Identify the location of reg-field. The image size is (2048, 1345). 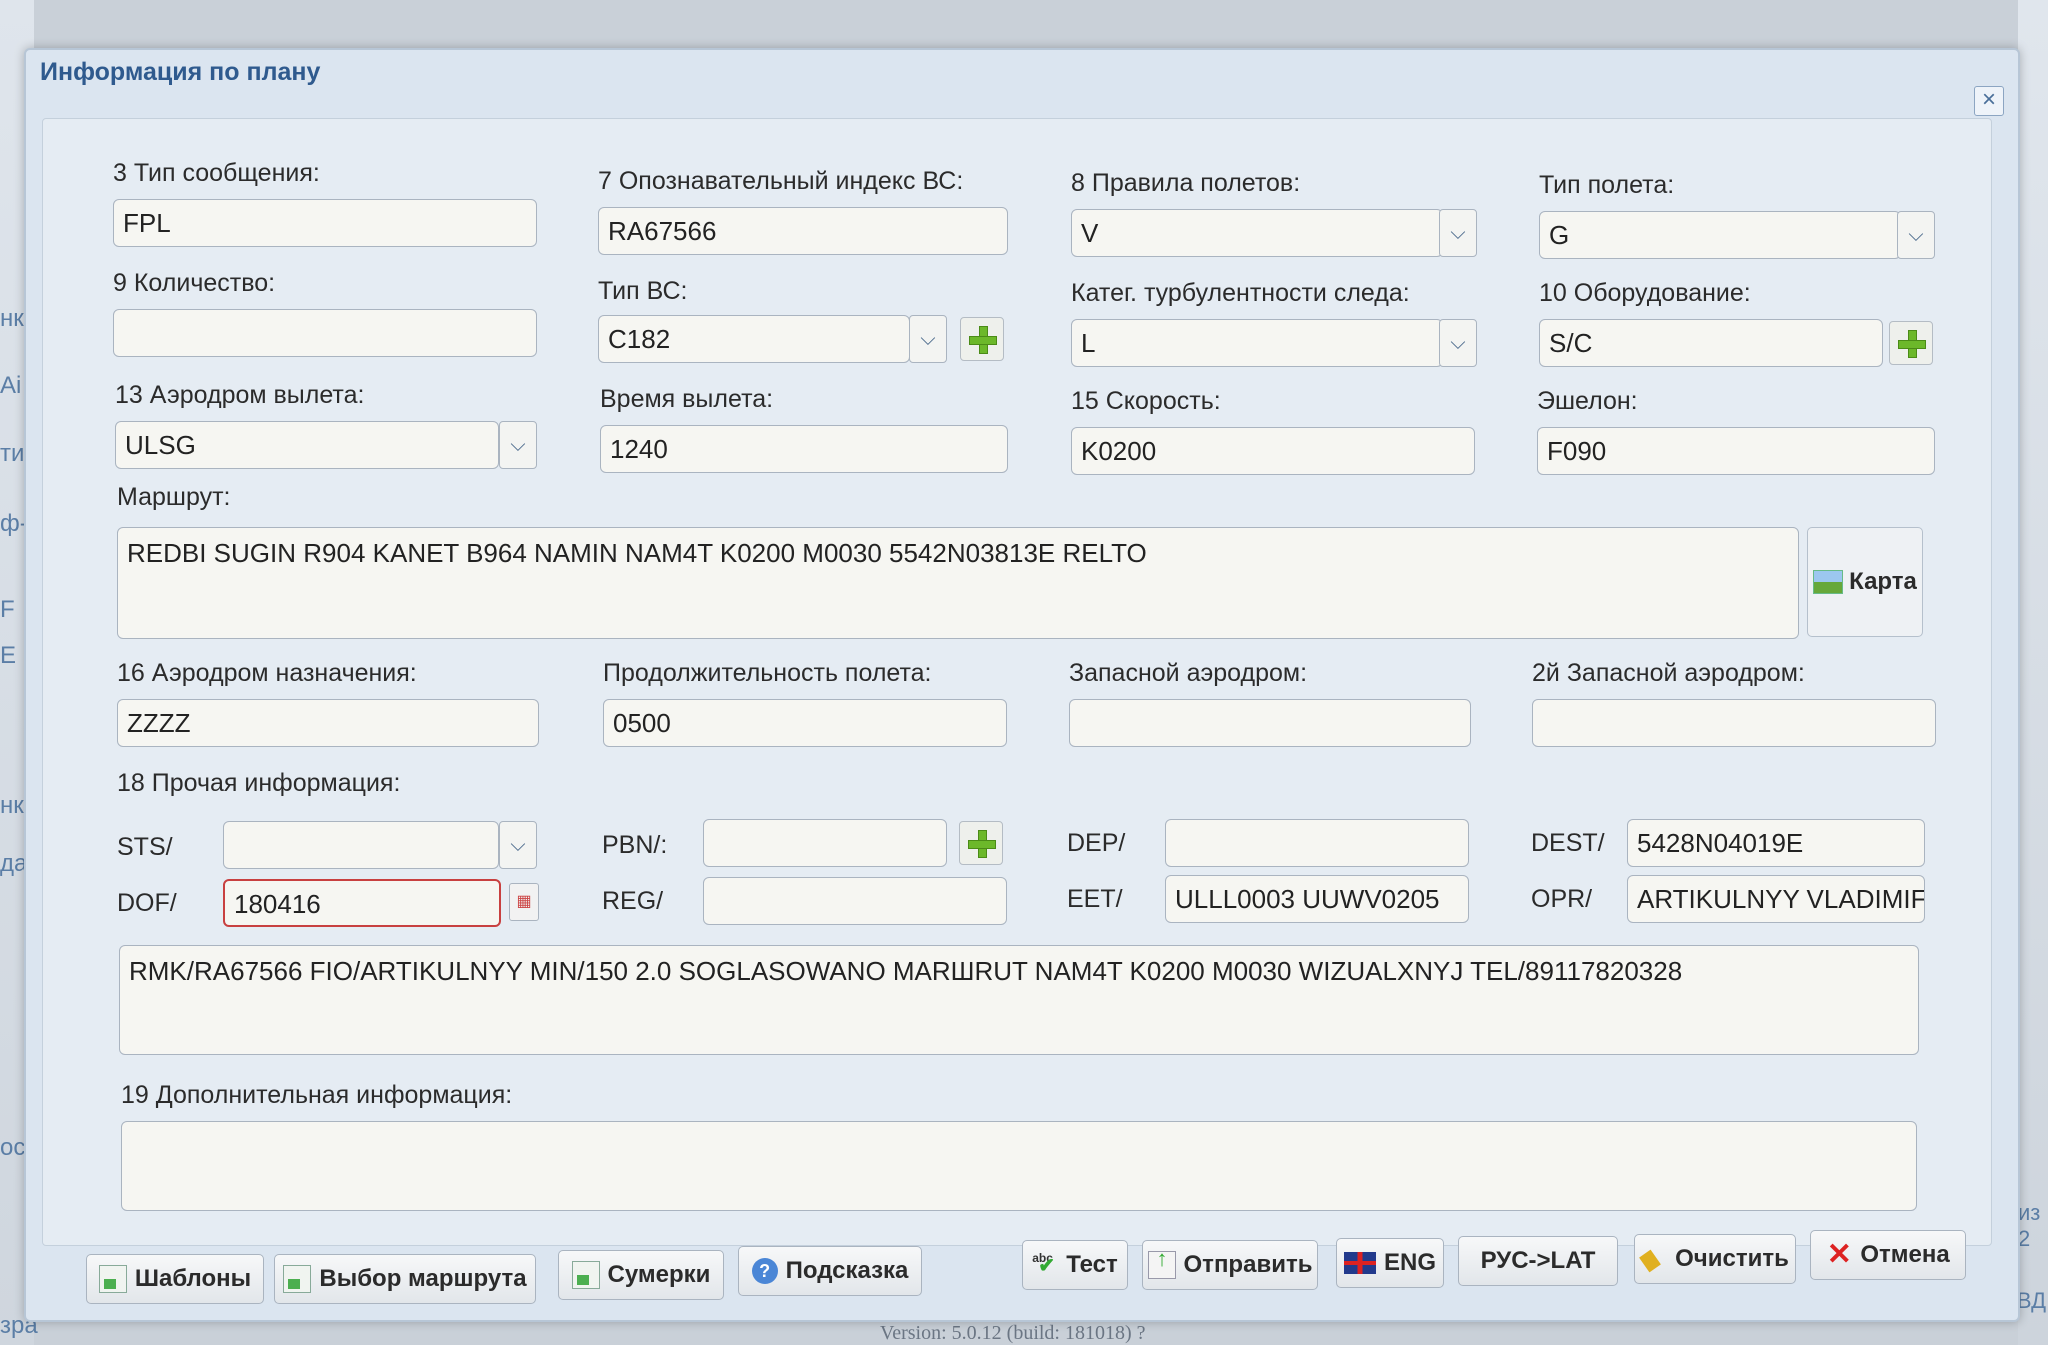
(855, 901).